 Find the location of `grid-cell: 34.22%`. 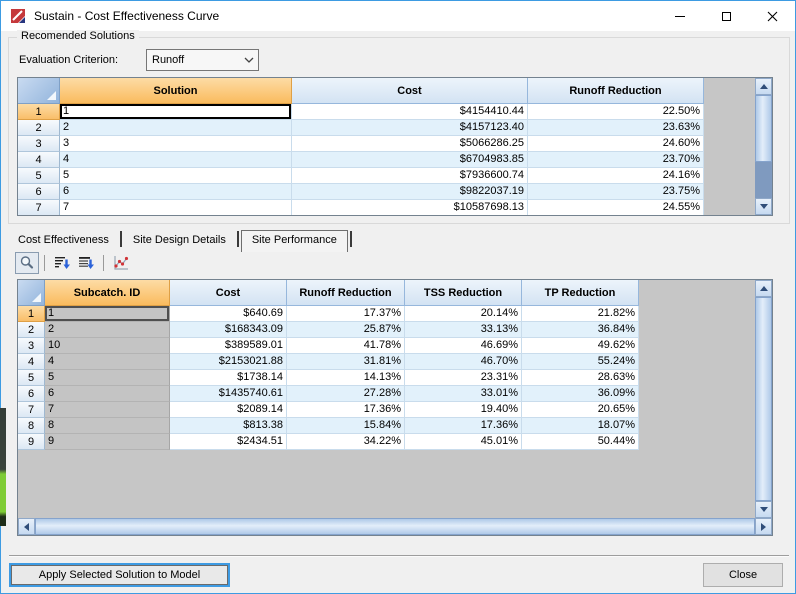

grid-cell: 34.22% is located at coordinates (346, 442).